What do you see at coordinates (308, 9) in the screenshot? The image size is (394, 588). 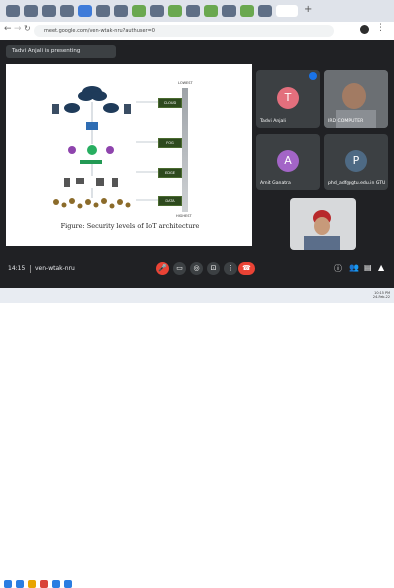 I see `new-tab-icon: +` at bounding box center [308, 9].